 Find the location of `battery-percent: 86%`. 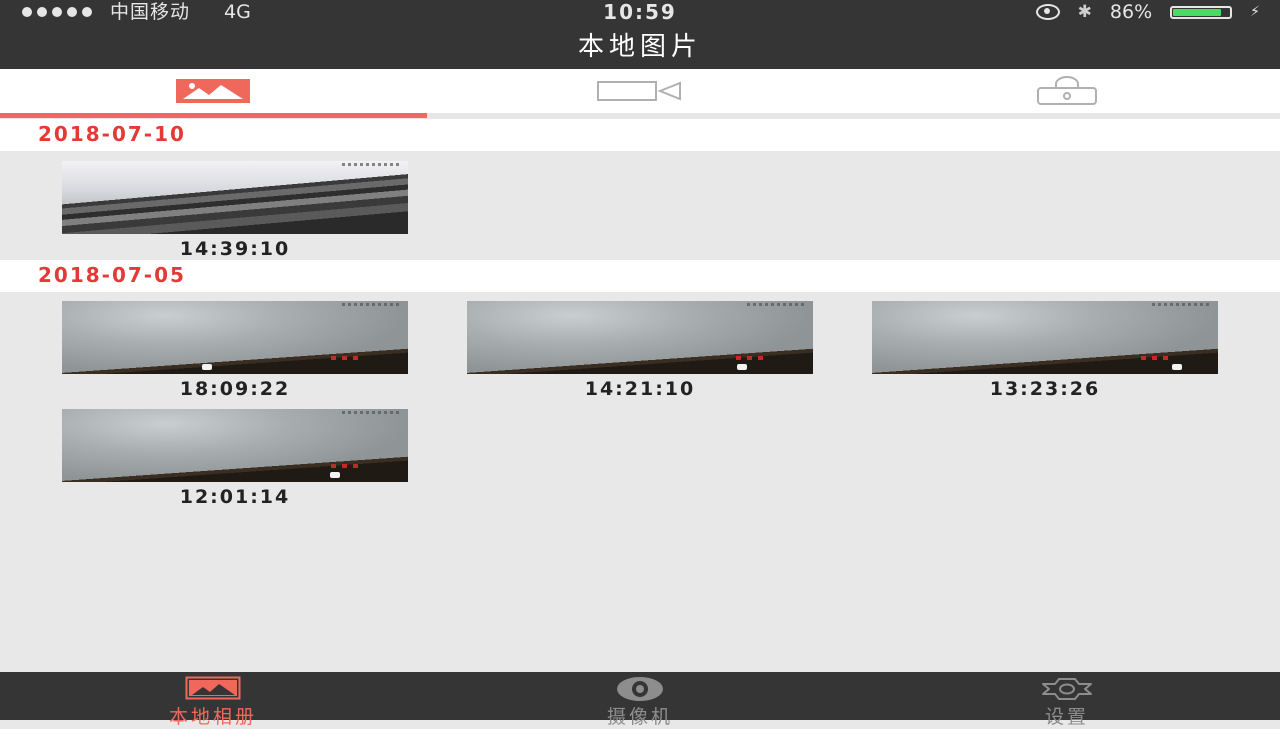

battery-percent: 86% is located at coordinates (1131, 12).